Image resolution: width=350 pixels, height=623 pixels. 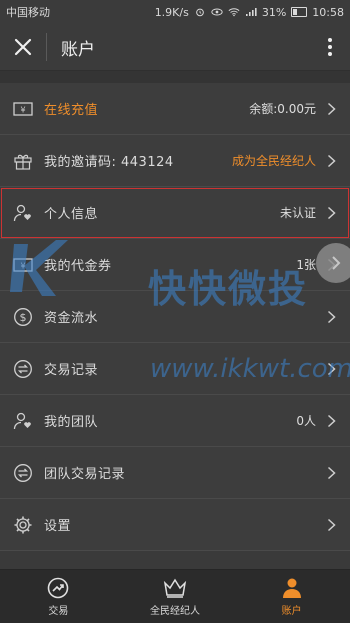 I want to click on close-button, so click(x=23, y=47).